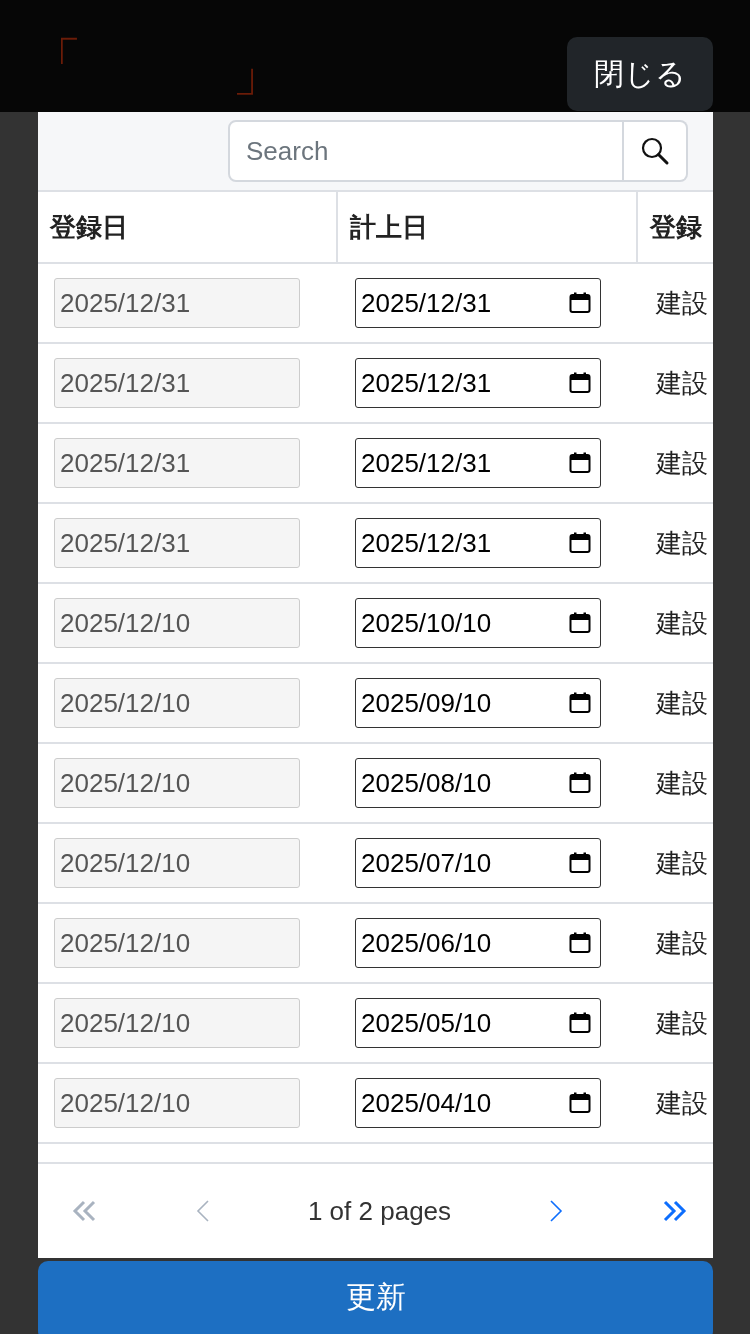 This screenshot has width=750, height=1334. I want to click on update-button: 更新, so click(375, 1297).